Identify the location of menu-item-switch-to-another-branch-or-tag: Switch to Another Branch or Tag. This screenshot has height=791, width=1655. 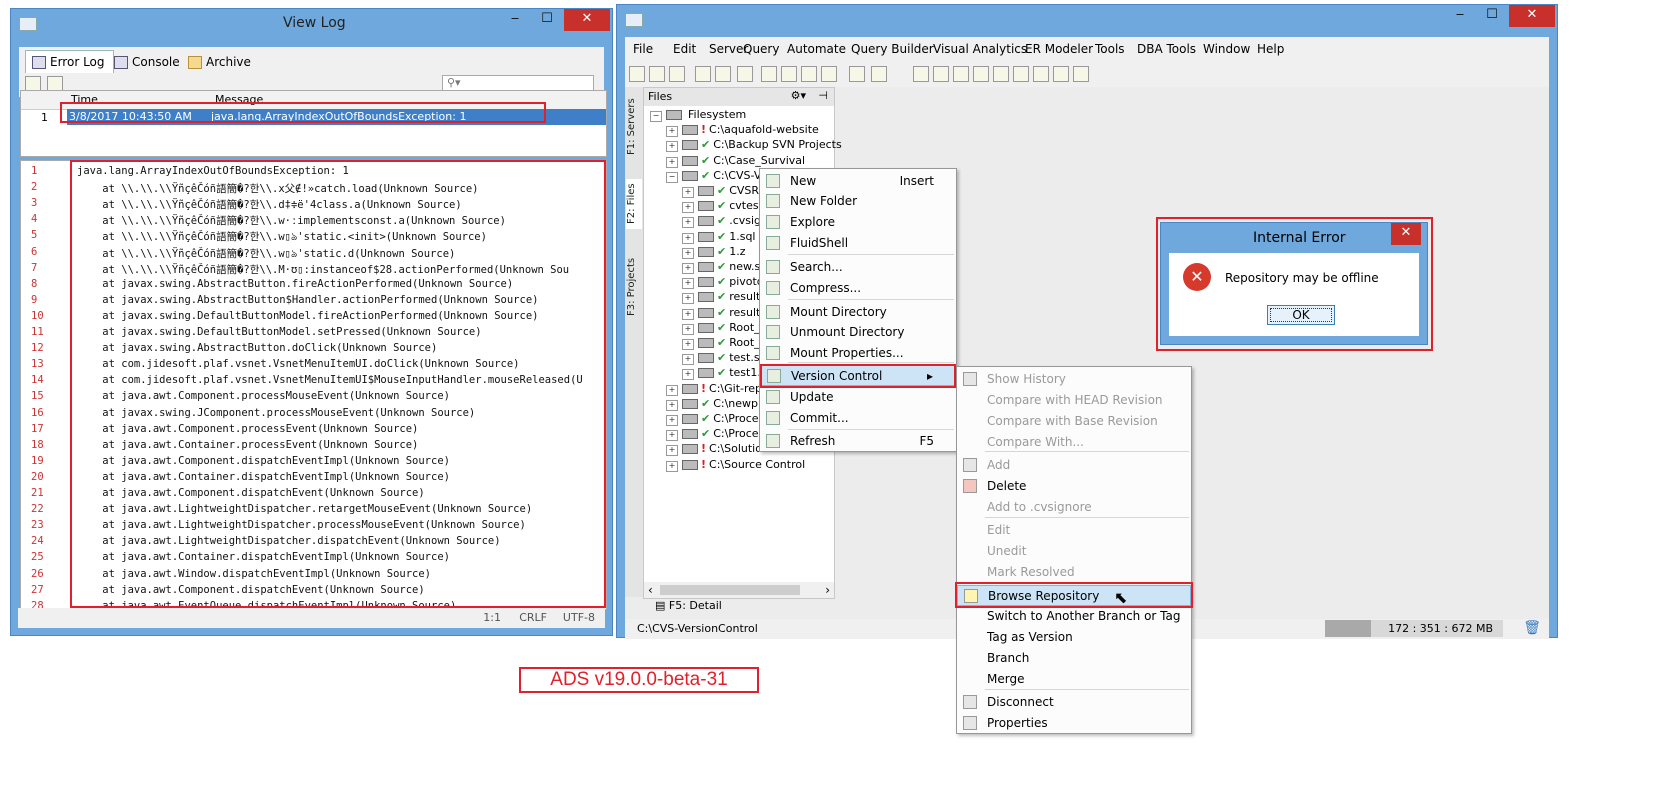
(1074, 616).